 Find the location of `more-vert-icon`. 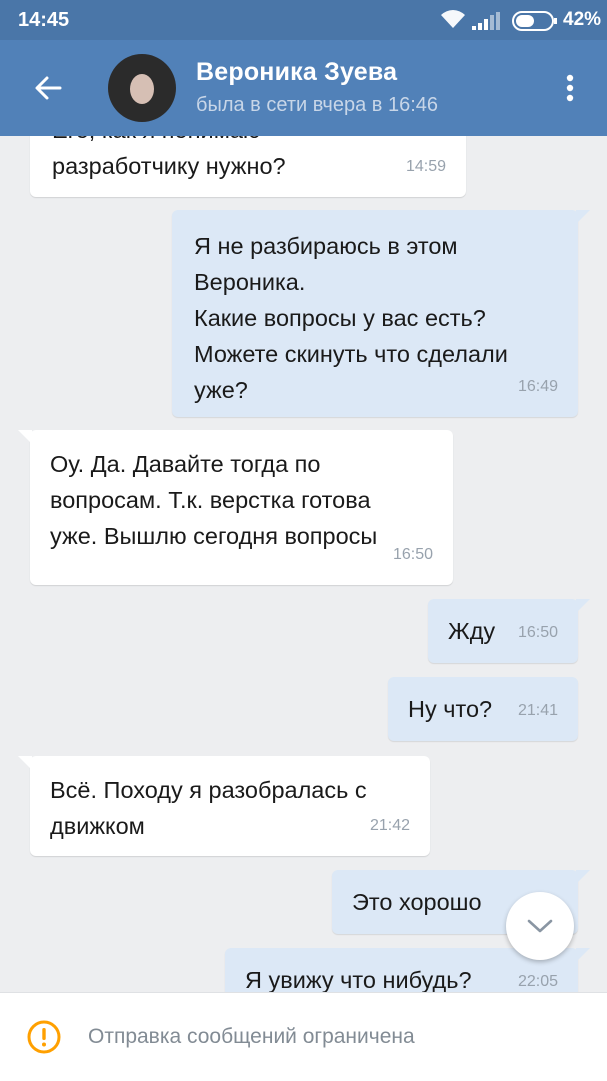

more-vert-icon is located at coordinates (570, 88).